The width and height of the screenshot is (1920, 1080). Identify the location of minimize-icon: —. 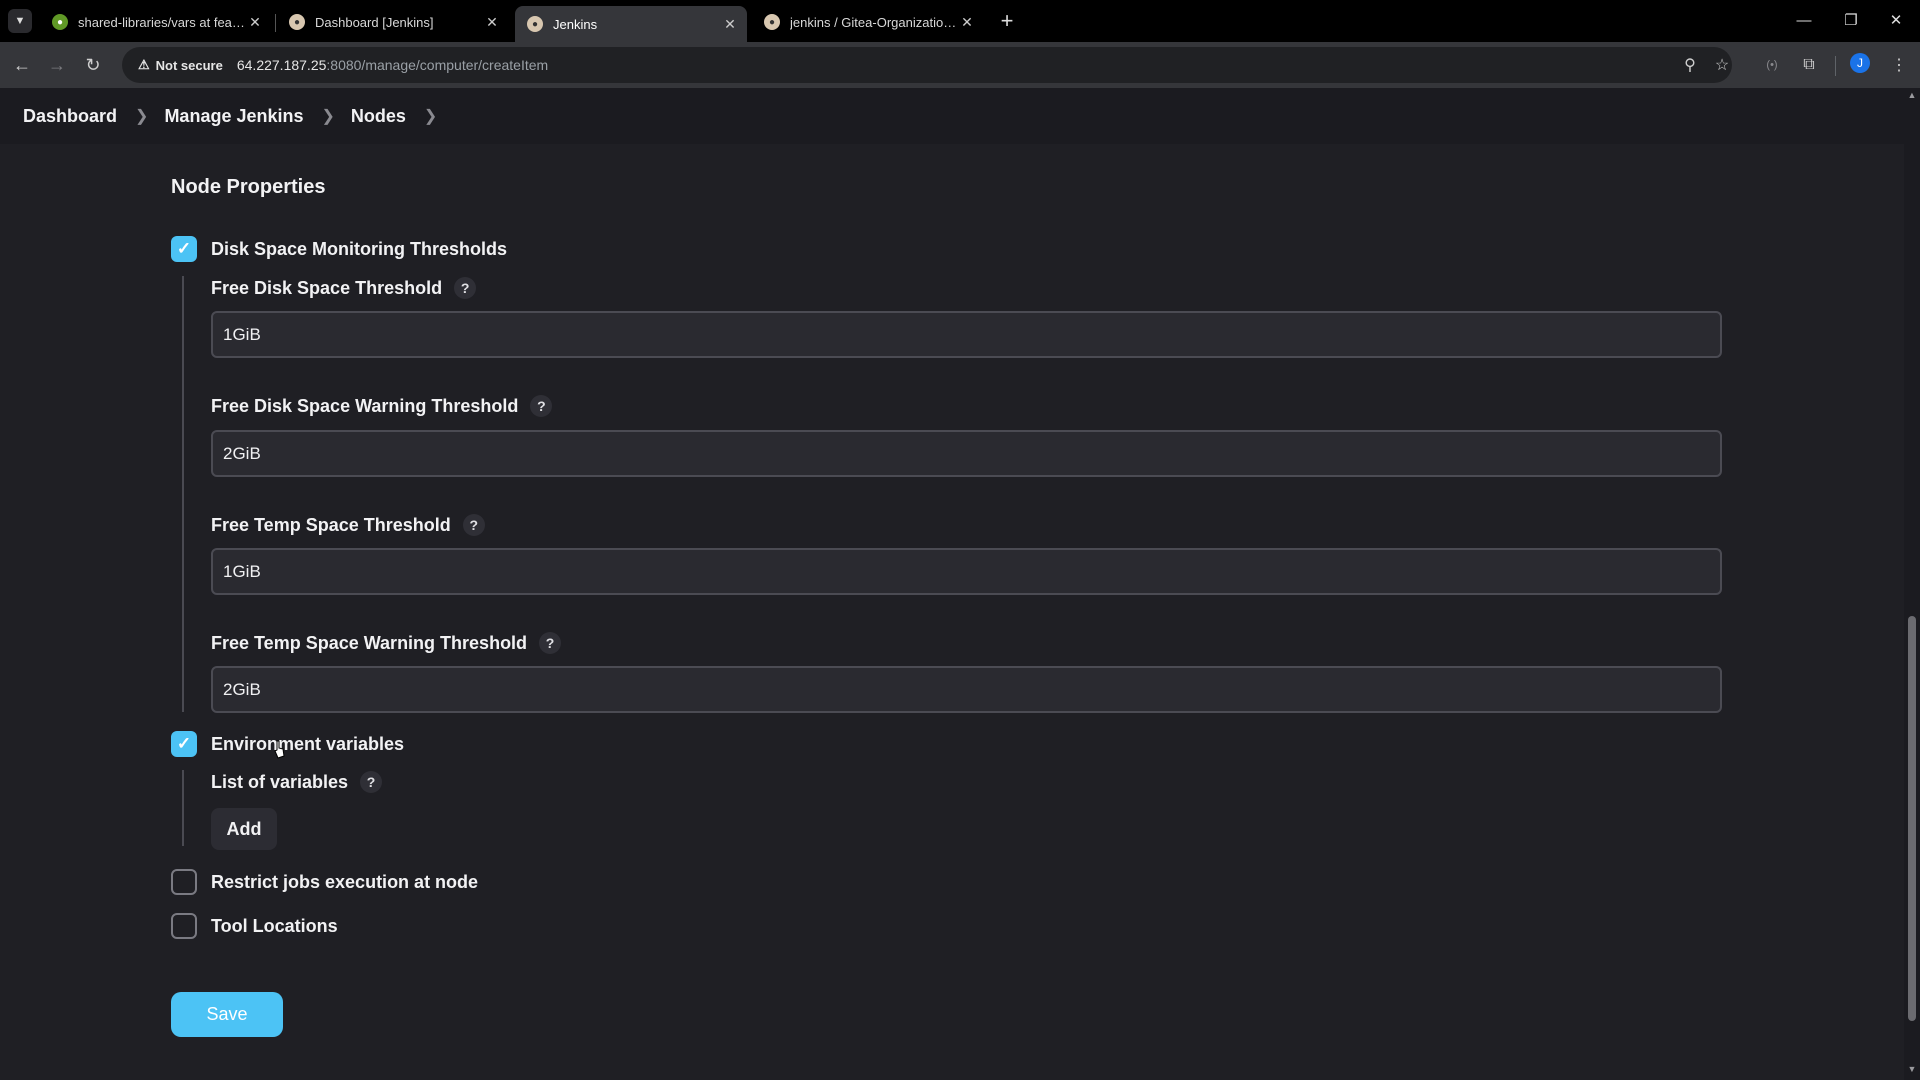
(1804, 20).